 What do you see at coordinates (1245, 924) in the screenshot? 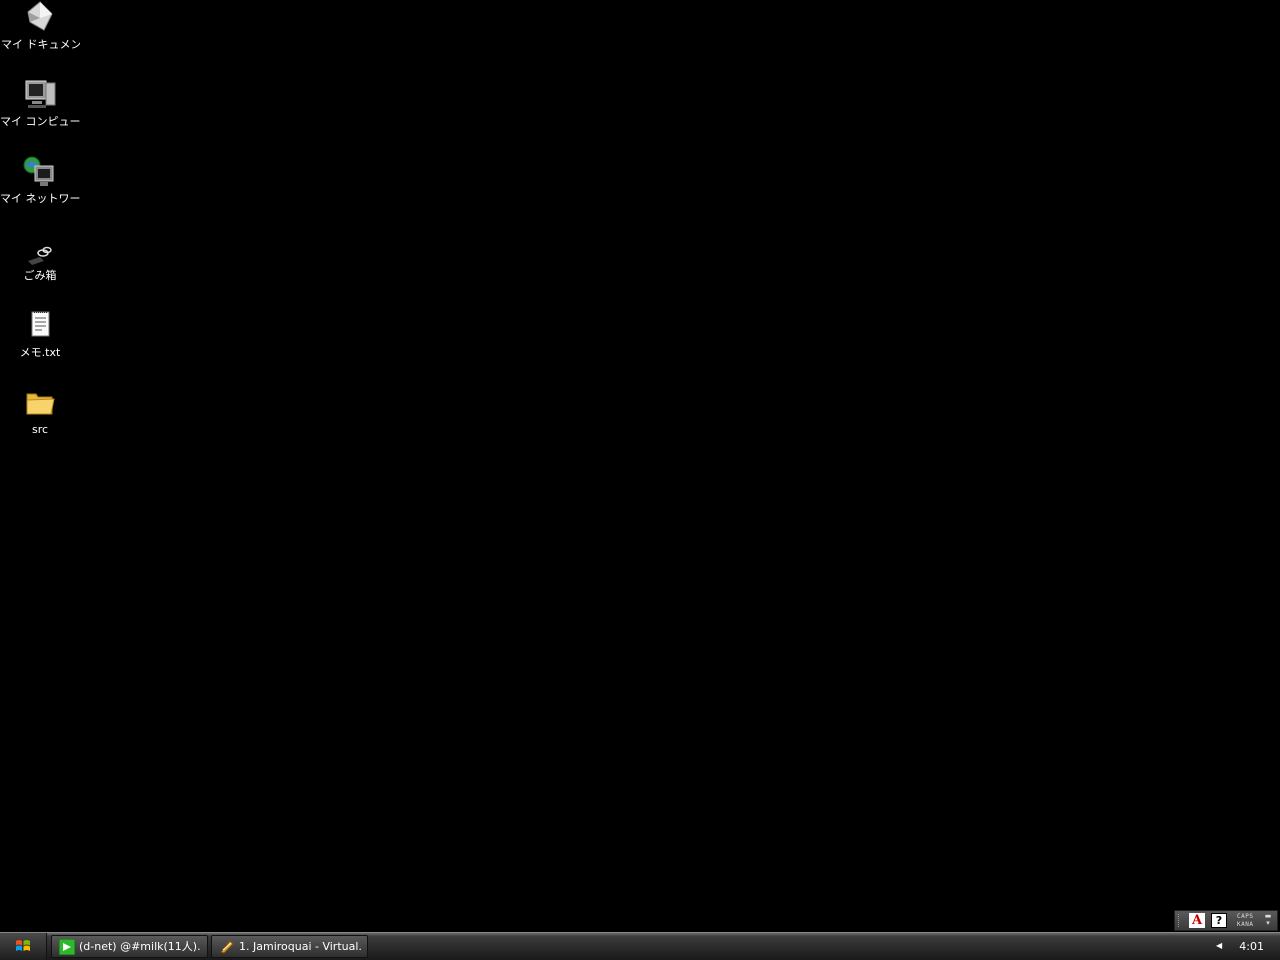
I see `kana-indicator: KANA` at bounding box center [1245, 924].